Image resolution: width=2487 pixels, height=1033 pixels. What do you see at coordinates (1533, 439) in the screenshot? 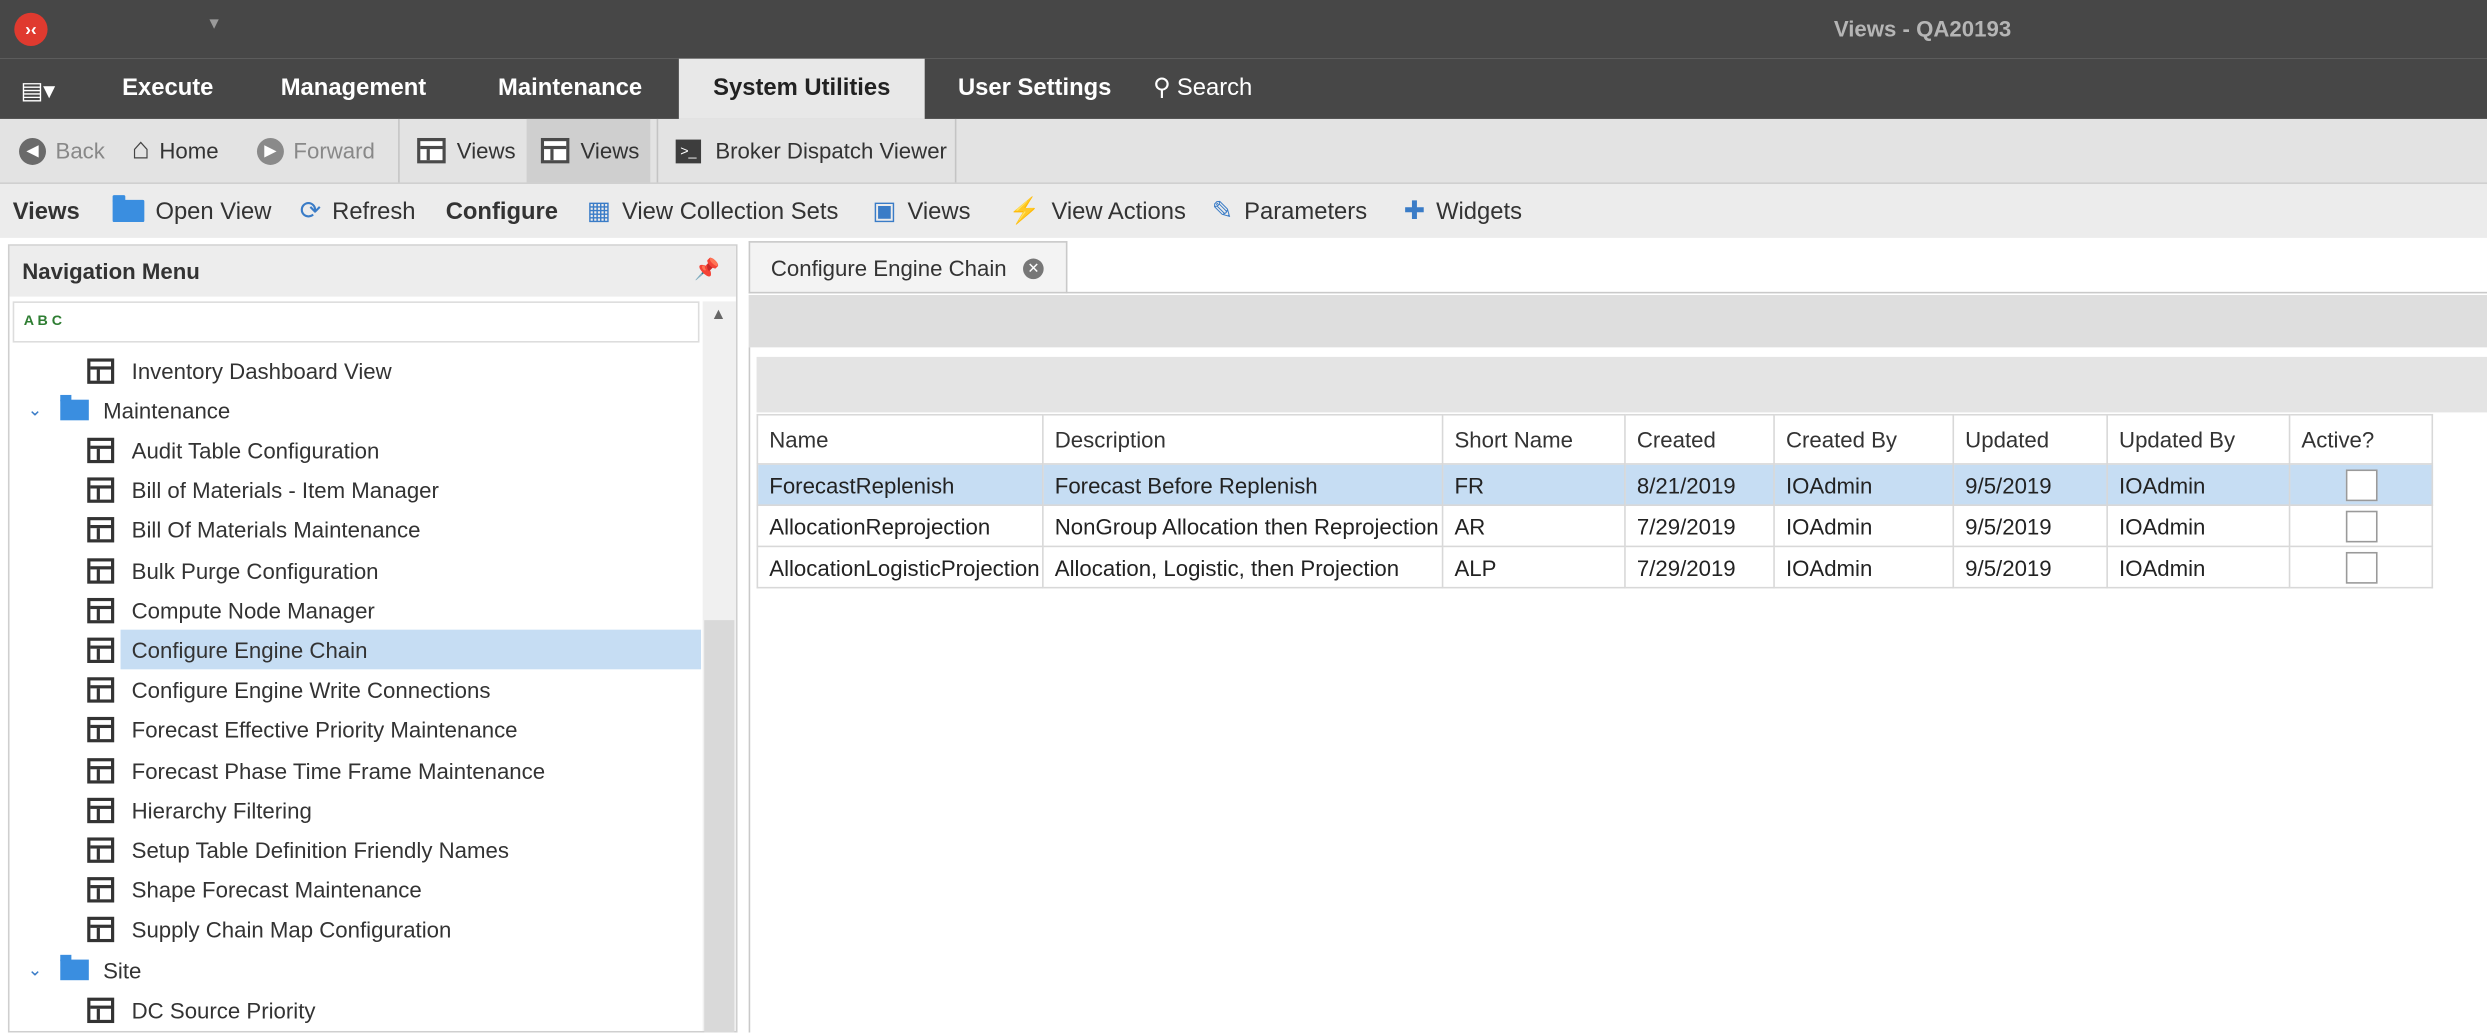
I see `column-header-short-name: Short Name` at bounding box center [1533, 439].